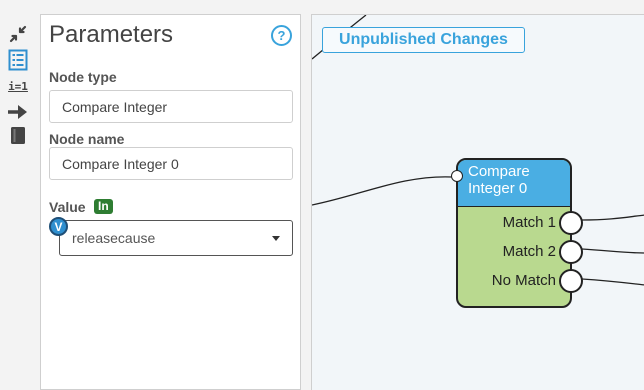 The image size is (644, 390). What do you see at coordinates (111, 34) in the screenshot?
I see `panel-title: Parameters` at bounding box center [111, 34].